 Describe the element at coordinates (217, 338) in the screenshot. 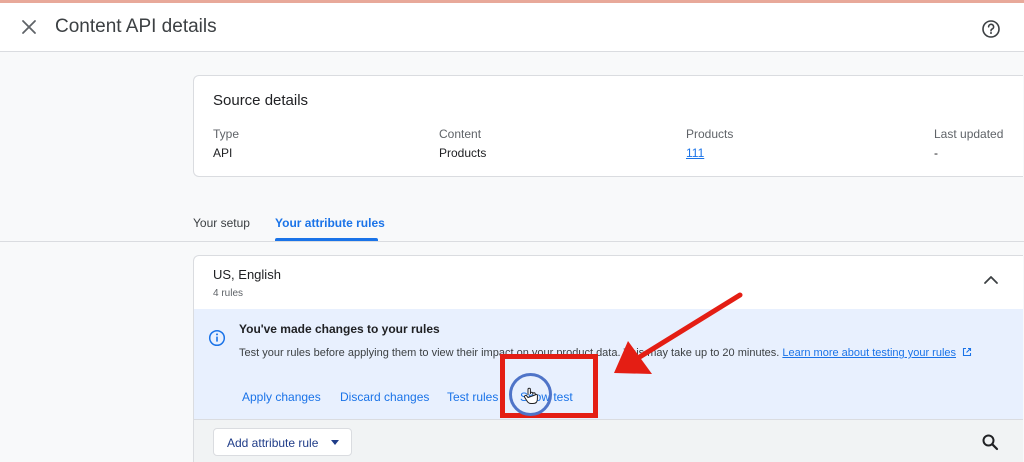

I see `info-icon` at that location.